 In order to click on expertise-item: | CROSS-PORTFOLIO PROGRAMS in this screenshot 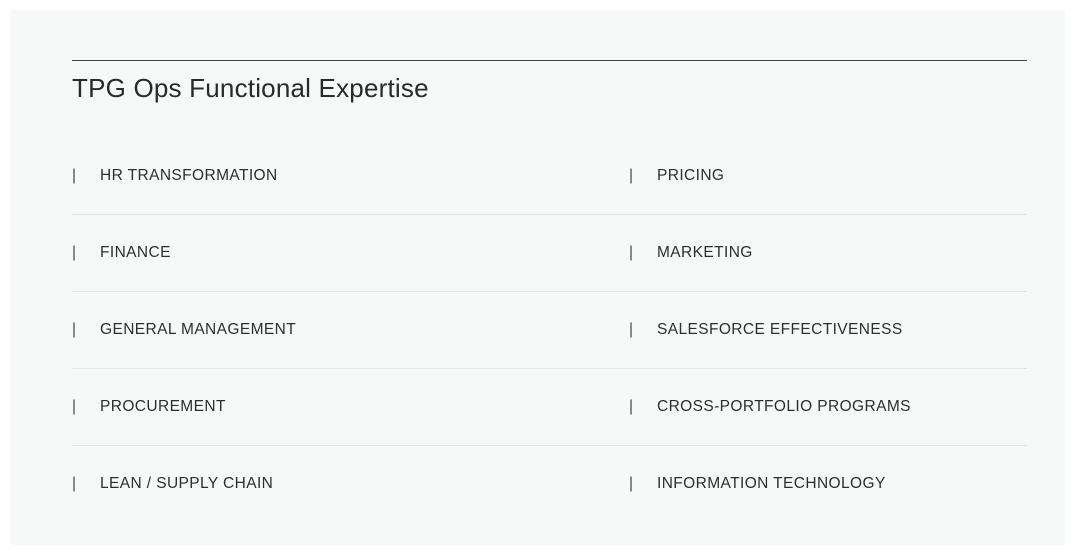, I will do `click(770, 407)`.